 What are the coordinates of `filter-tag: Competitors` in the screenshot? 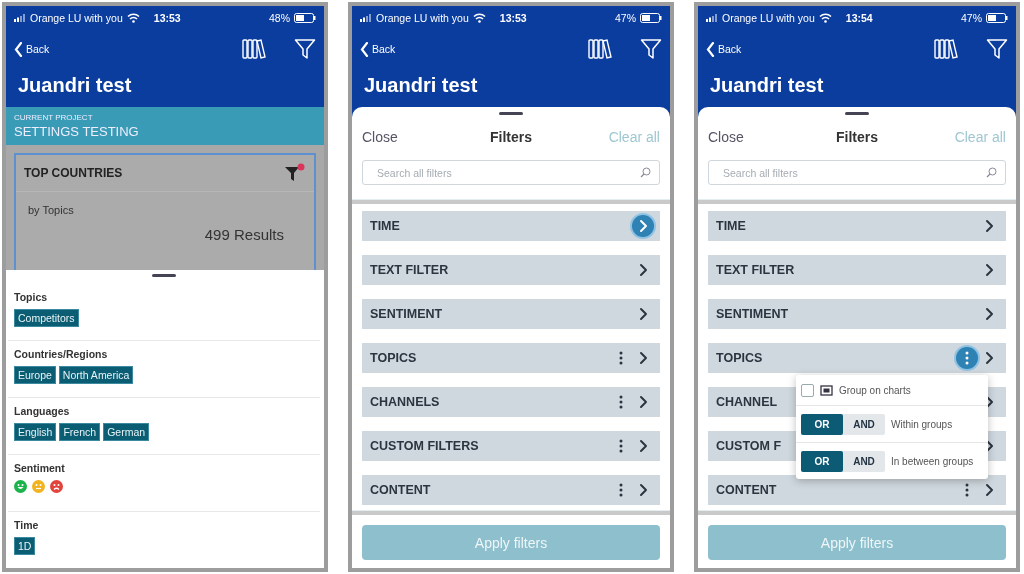 It's located at (46, 318).